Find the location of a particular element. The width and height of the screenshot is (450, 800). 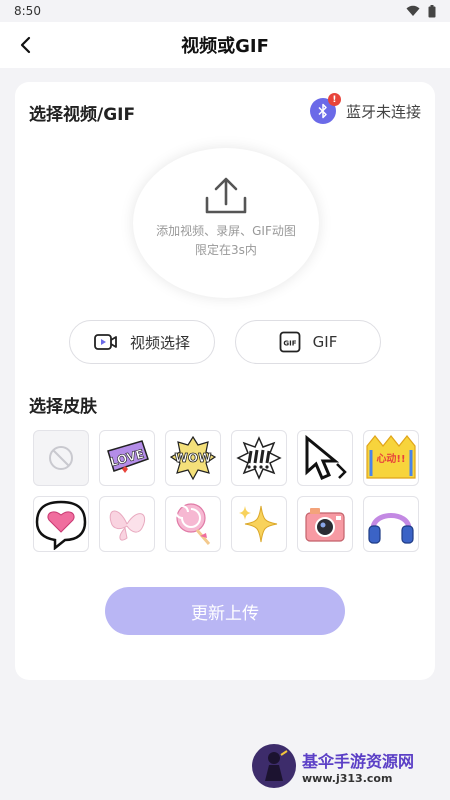

lollipop-icon is located at coordinates (193, 524).